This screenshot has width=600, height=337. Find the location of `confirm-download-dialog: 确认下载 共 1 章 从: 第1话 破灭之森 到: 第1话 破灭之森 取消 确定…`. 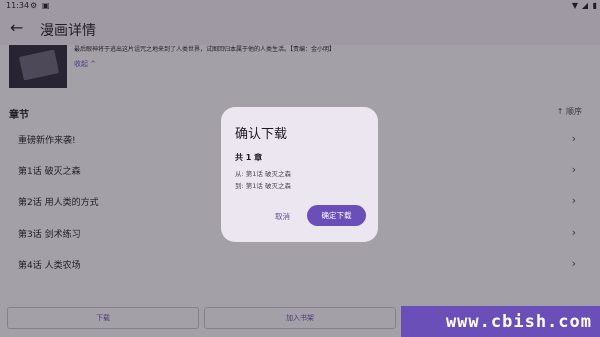

confirm-download-dialog: 确认下载 共 1 章 从: 第1话 破灭之森 到: 第1话 破灭之森 取消 确定… is located at coordinates (299, 174).